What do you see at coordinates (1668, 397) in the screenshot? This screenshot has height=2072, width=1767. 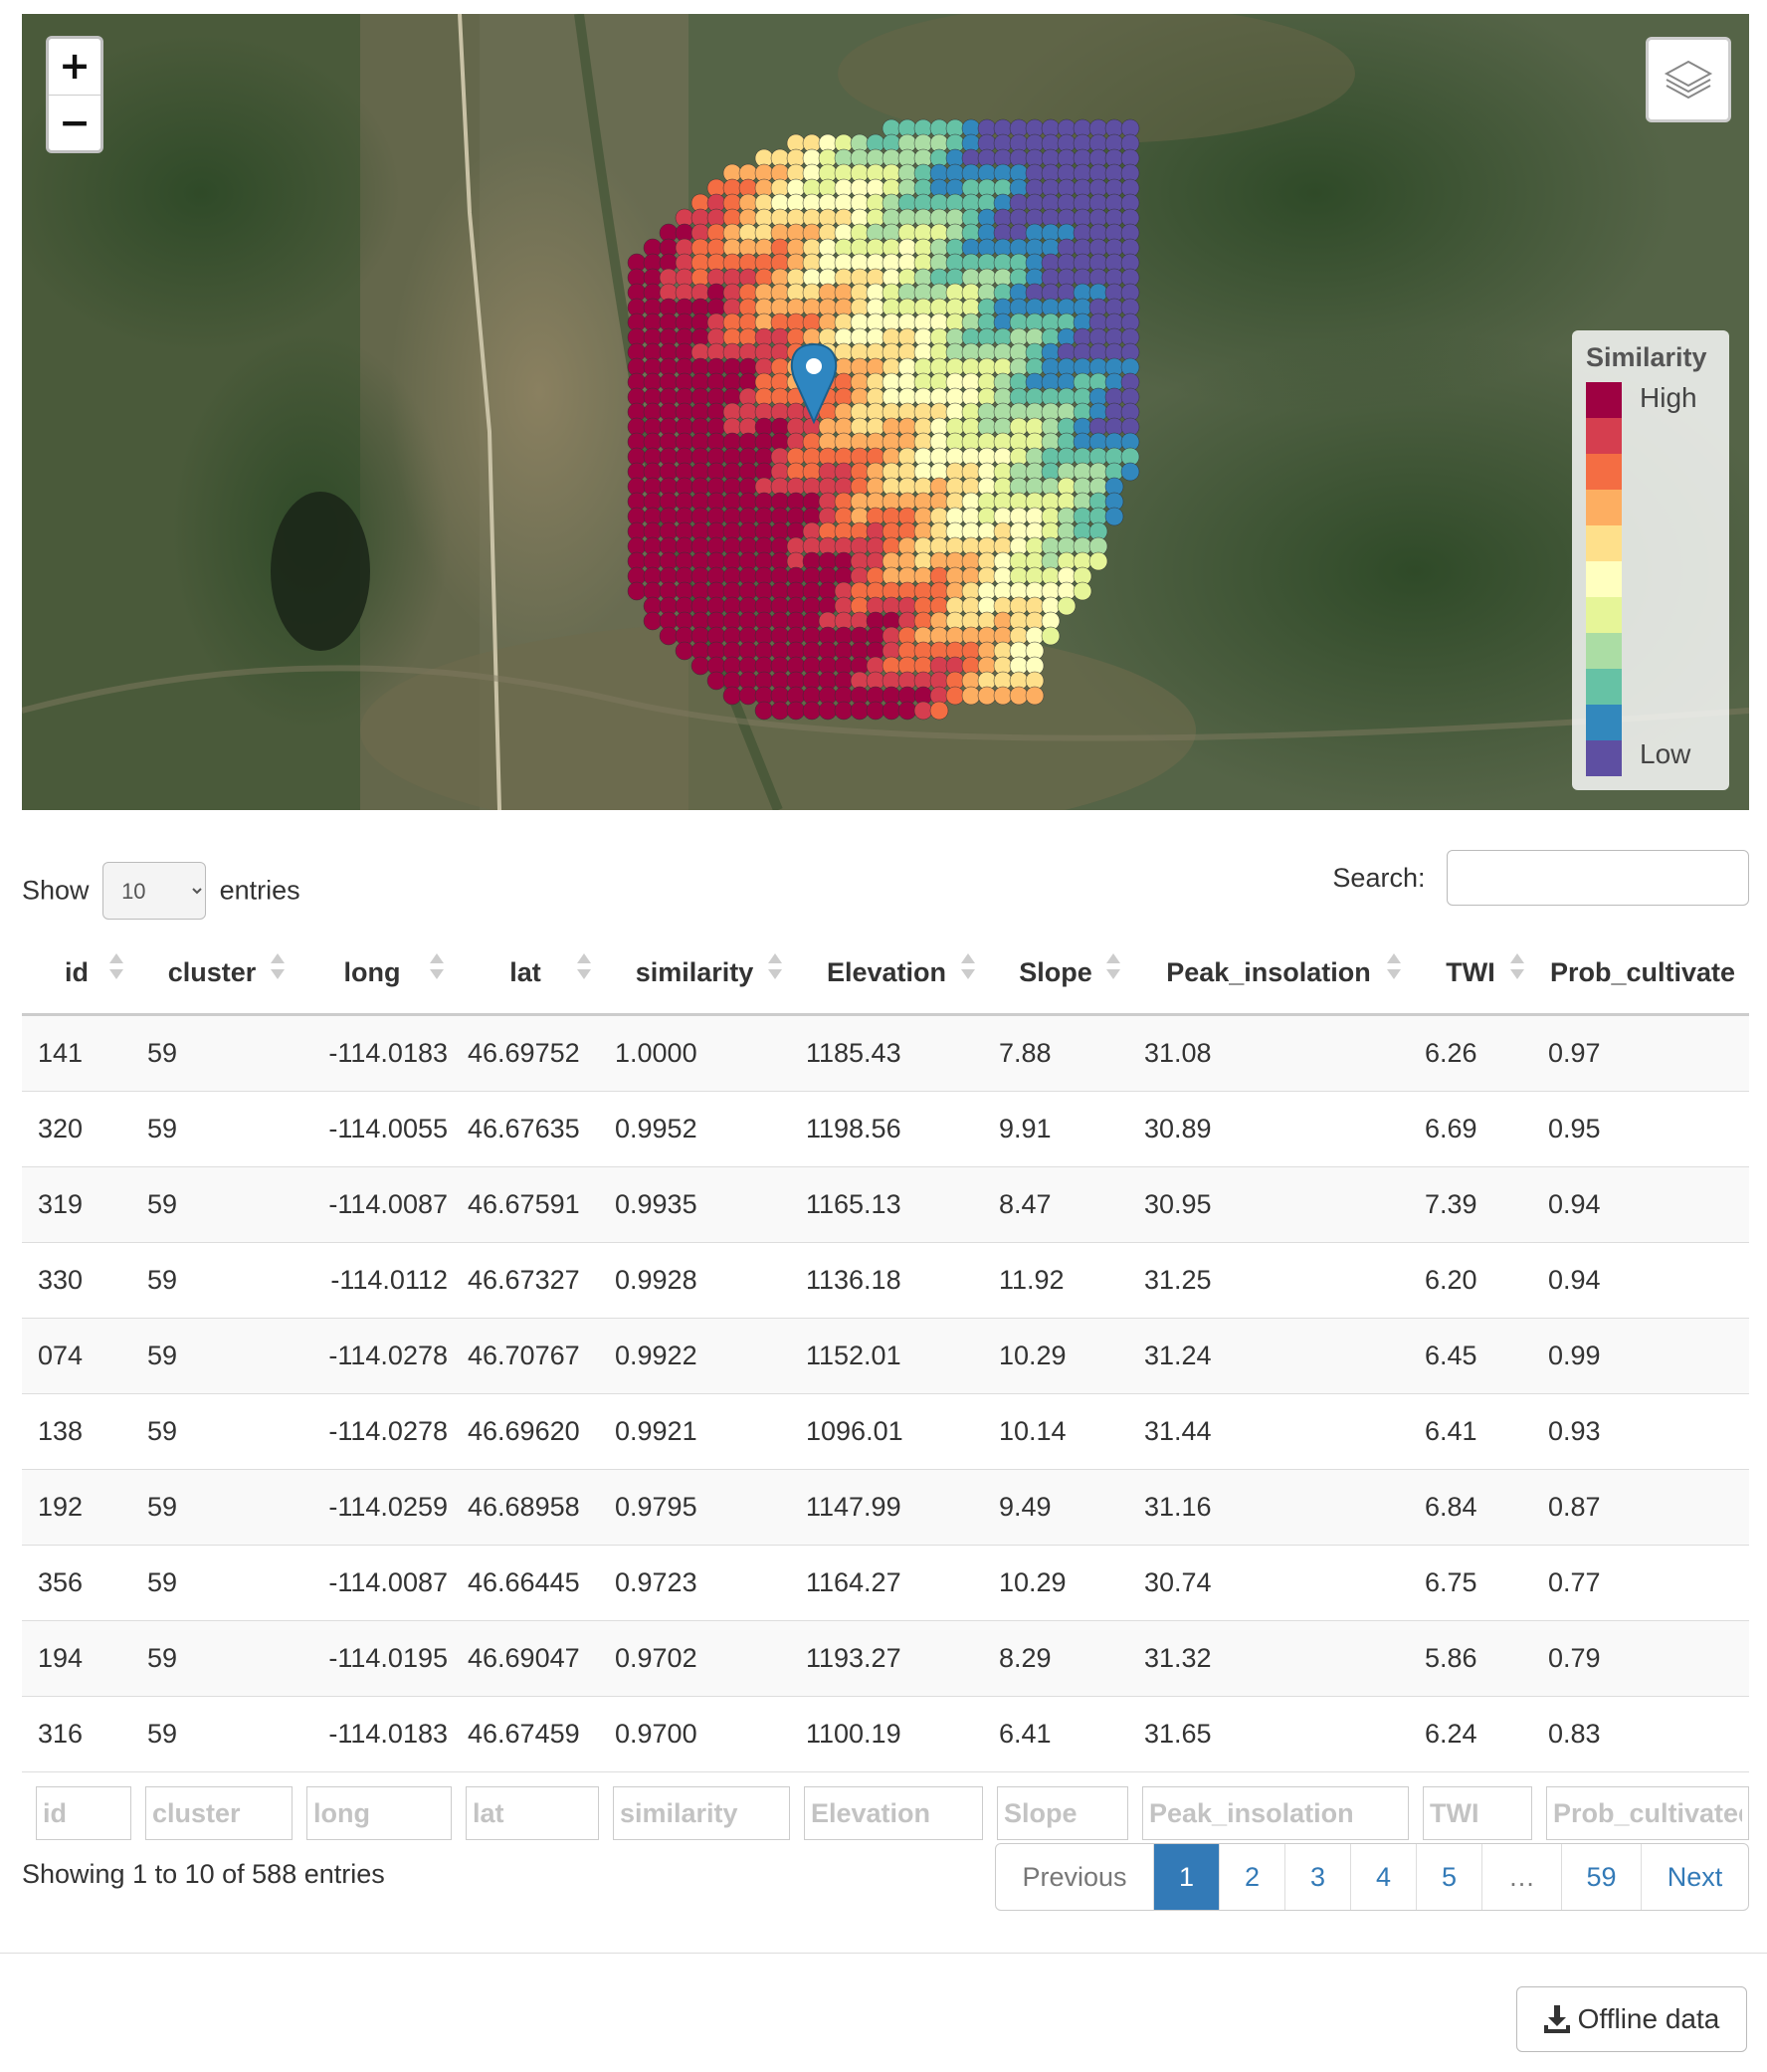 I see `legend-high-label: High` at bounding box center [1668, 397].